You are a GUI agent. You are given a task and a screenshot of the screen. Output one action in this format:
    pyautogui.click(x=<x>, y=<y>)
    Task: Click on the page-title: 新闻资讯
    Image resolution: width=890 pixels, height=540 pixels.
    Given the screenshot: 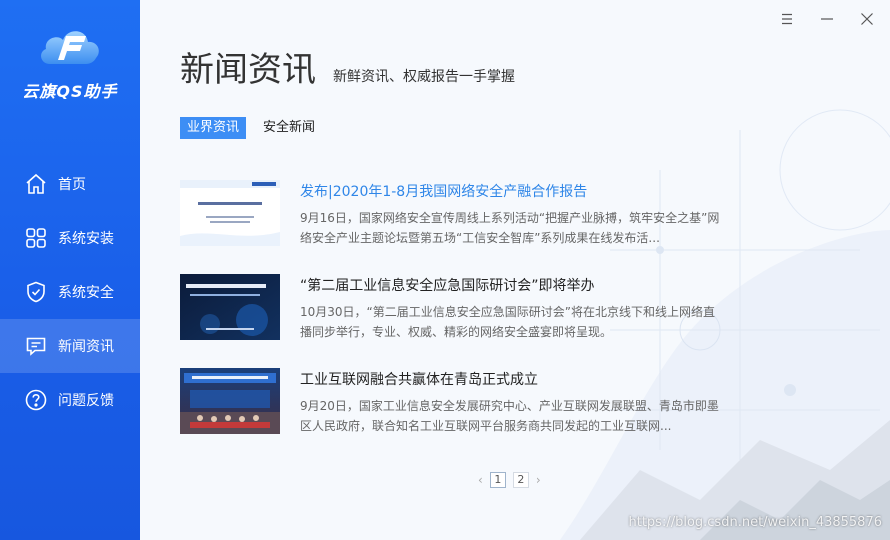 What is the action you would take?
    pyautogui.click(x=248, y=70)
    